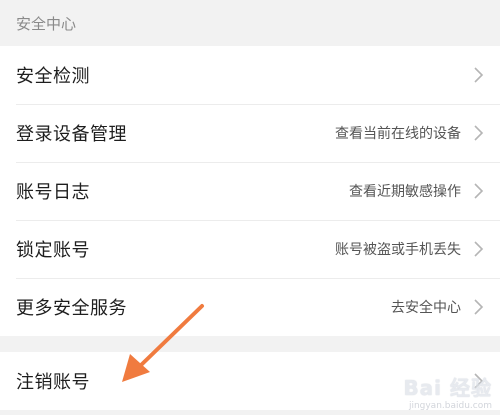 Image resolution: width=500 pixels, height=415 pixels. I want to click on menu-item-label: 更多安全服务, so click(71, 308).